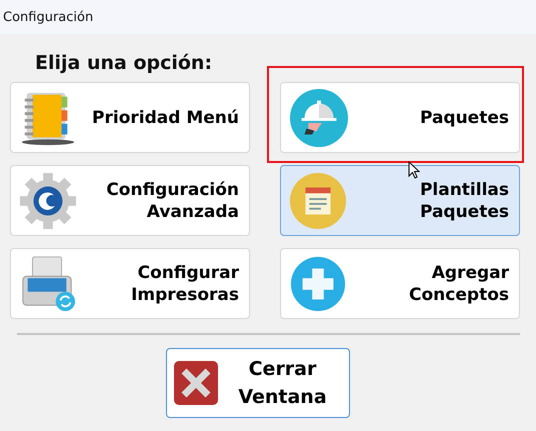 The width and height of the screenshot is (536, 431). Describe the element at coordinates (319, 118) in the screenshot. I see `cloche-icon` at that location.